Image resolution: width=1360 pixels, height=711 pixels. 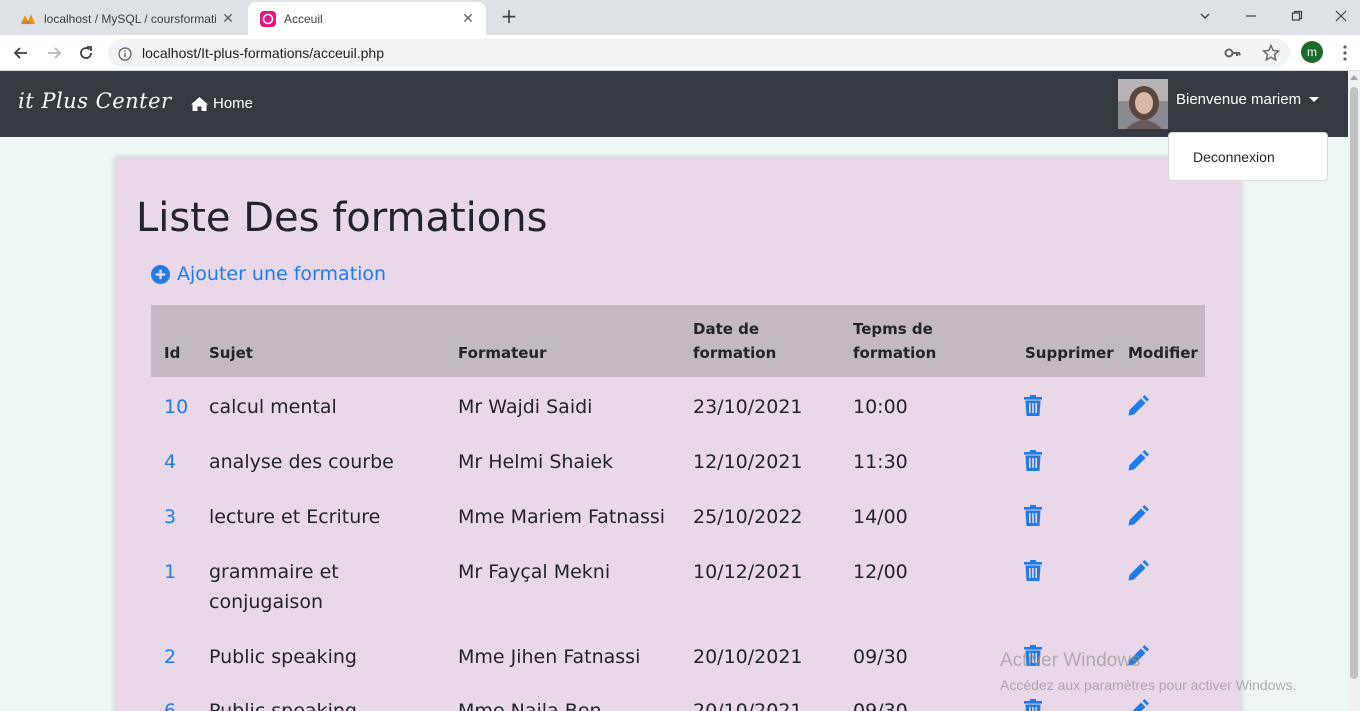 I want to click on tab-phpmyadmin: PMA localhost / MySQL / coursformati ✕, so click(x=127, y=18).